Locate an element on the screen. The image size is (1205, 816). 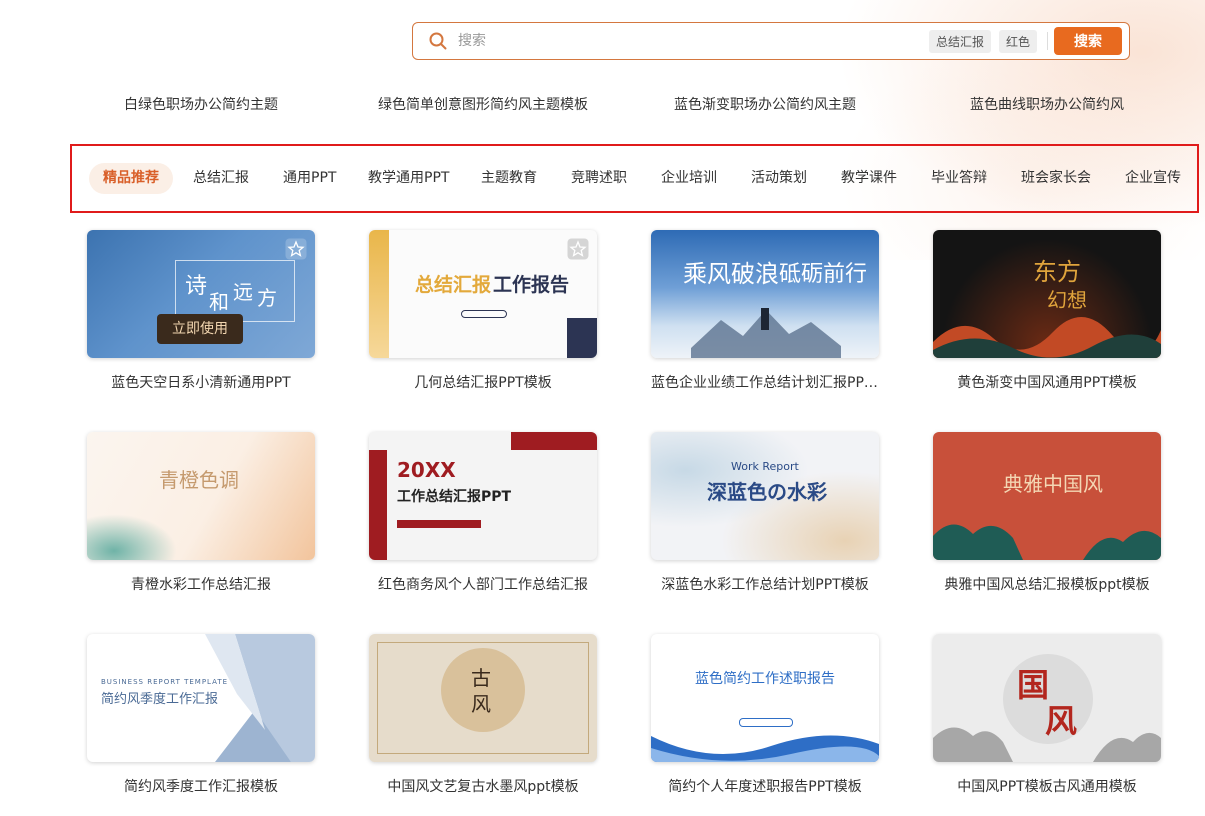
hot-link: 蓝色曲线职场办公简约风 is located at coordinates (1047, 104).